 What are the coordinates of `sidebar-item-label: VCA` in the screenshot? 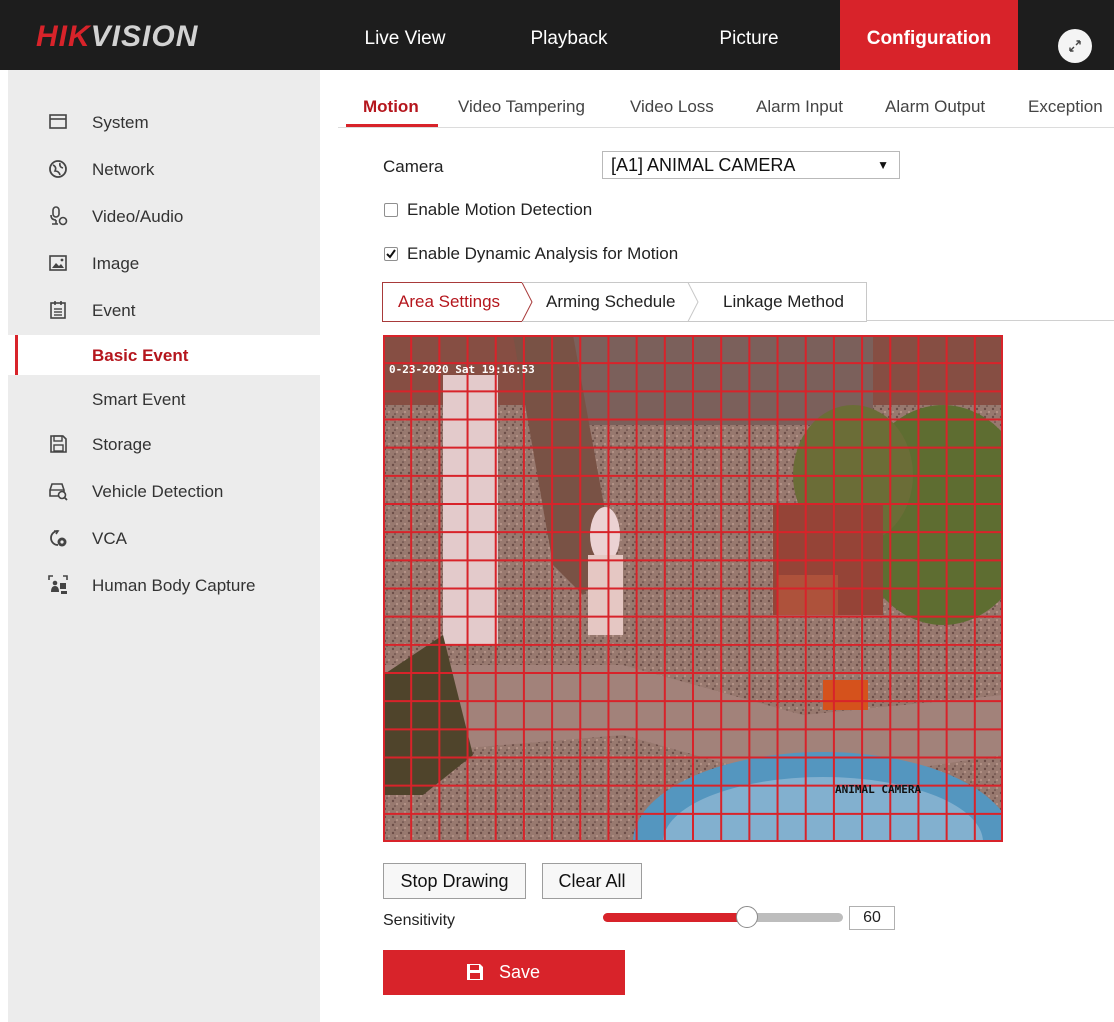 It's located at (109, 538).